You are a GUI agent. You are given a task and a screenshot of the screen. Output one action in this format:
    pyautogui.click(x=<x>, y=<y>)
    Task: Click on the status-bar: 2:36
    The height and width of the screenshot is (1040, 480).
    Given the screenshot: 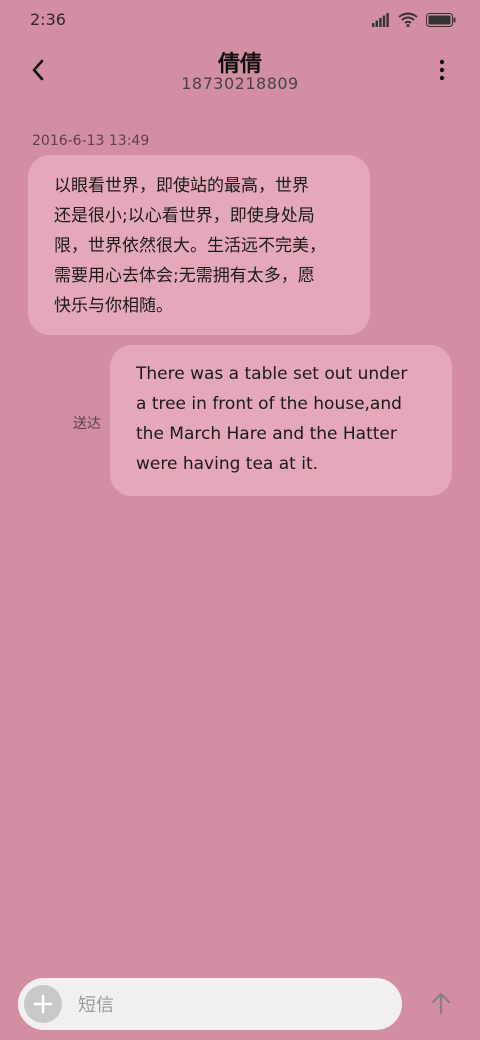 What is the action you would take?
    pyautogui.click(x=240, y=20)
    